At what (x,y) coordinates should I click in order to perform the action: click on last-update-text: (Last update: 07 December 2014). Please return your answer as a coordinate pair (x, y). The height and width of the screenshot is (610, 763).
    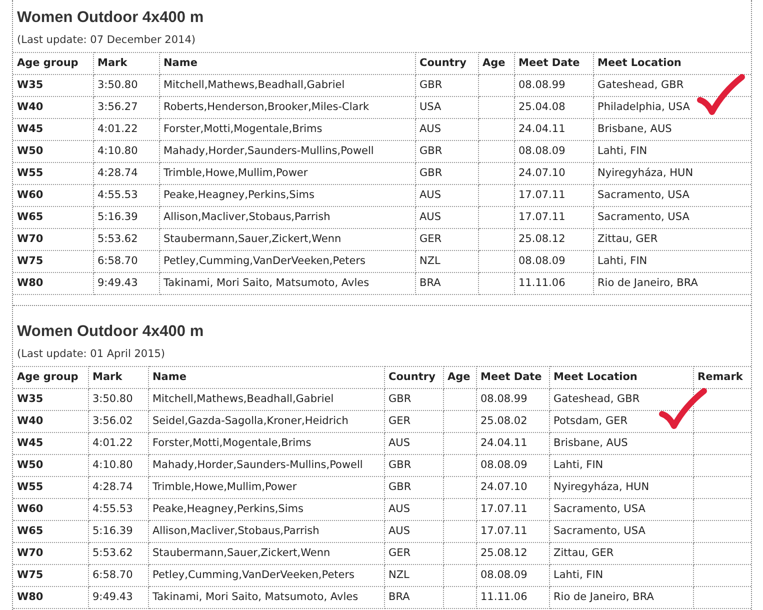
    Looking at the image, I should click on (106, 40).